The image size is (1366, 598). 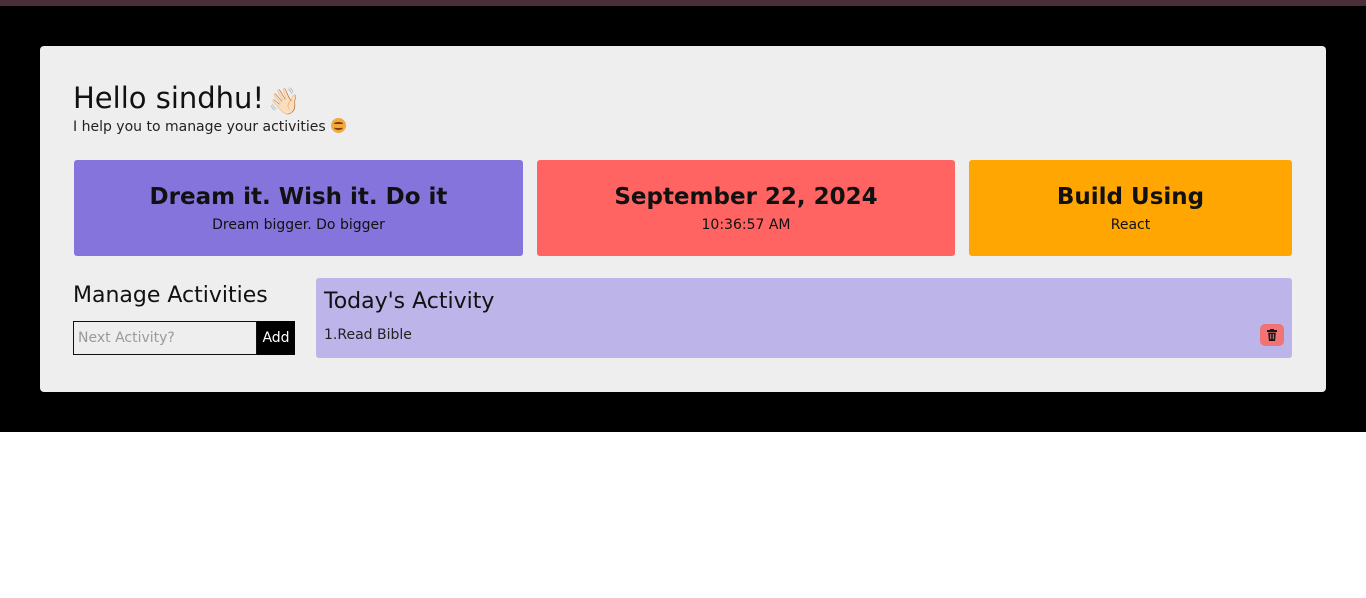 I want to click on delete-activity-button, so click(x=1272, y=335).